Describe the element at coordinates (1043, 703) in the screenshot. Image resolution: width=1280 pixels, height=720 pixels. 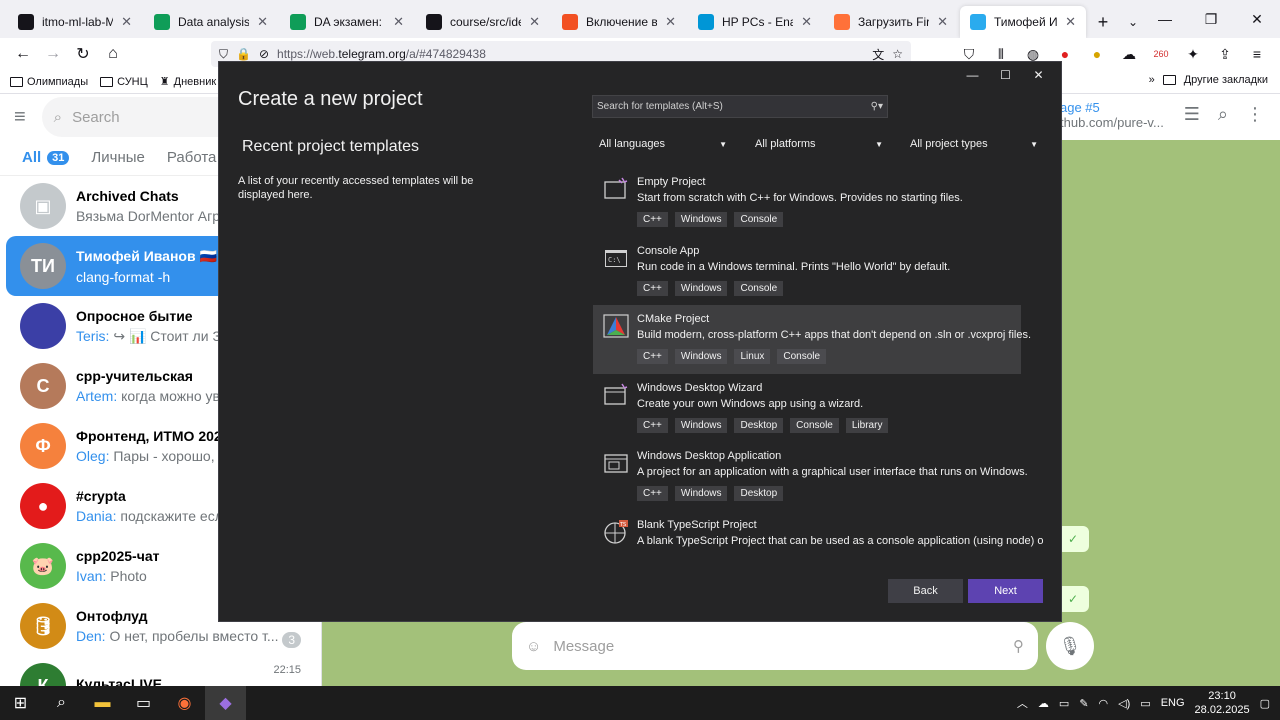
I see `onedrive-icon: ☁` at that location.